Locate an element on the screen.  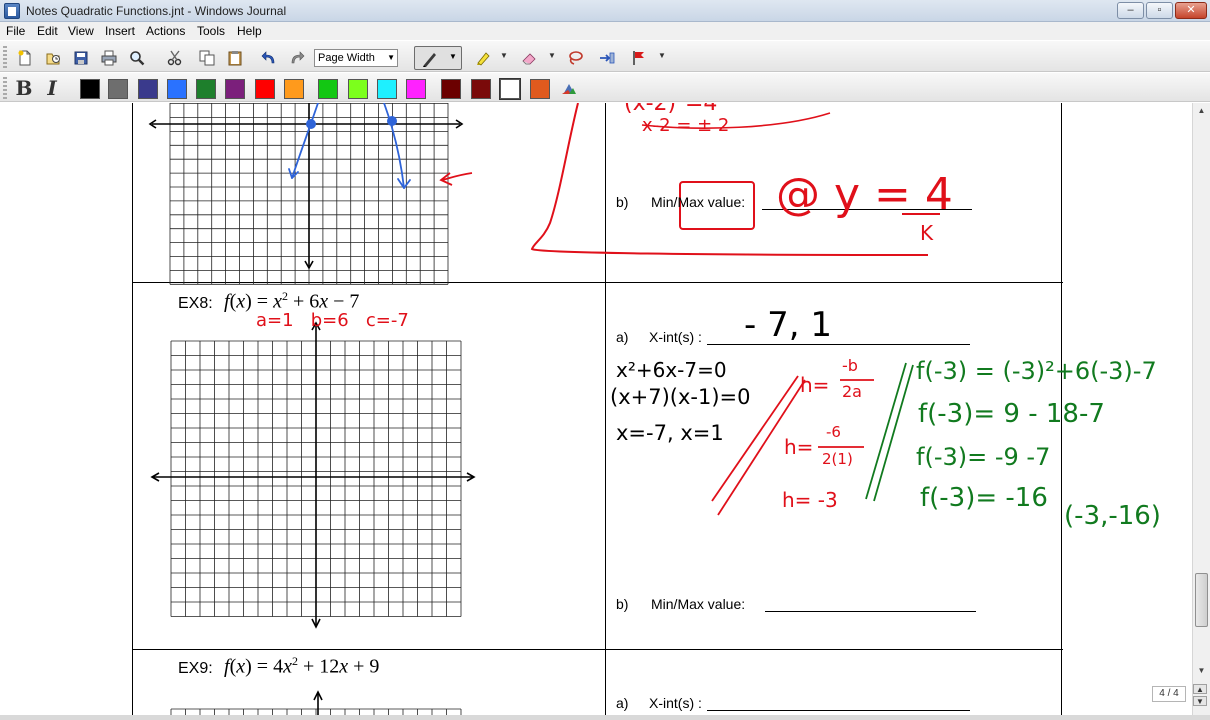
minimize-button: – is located at coordinates (1130, 10).